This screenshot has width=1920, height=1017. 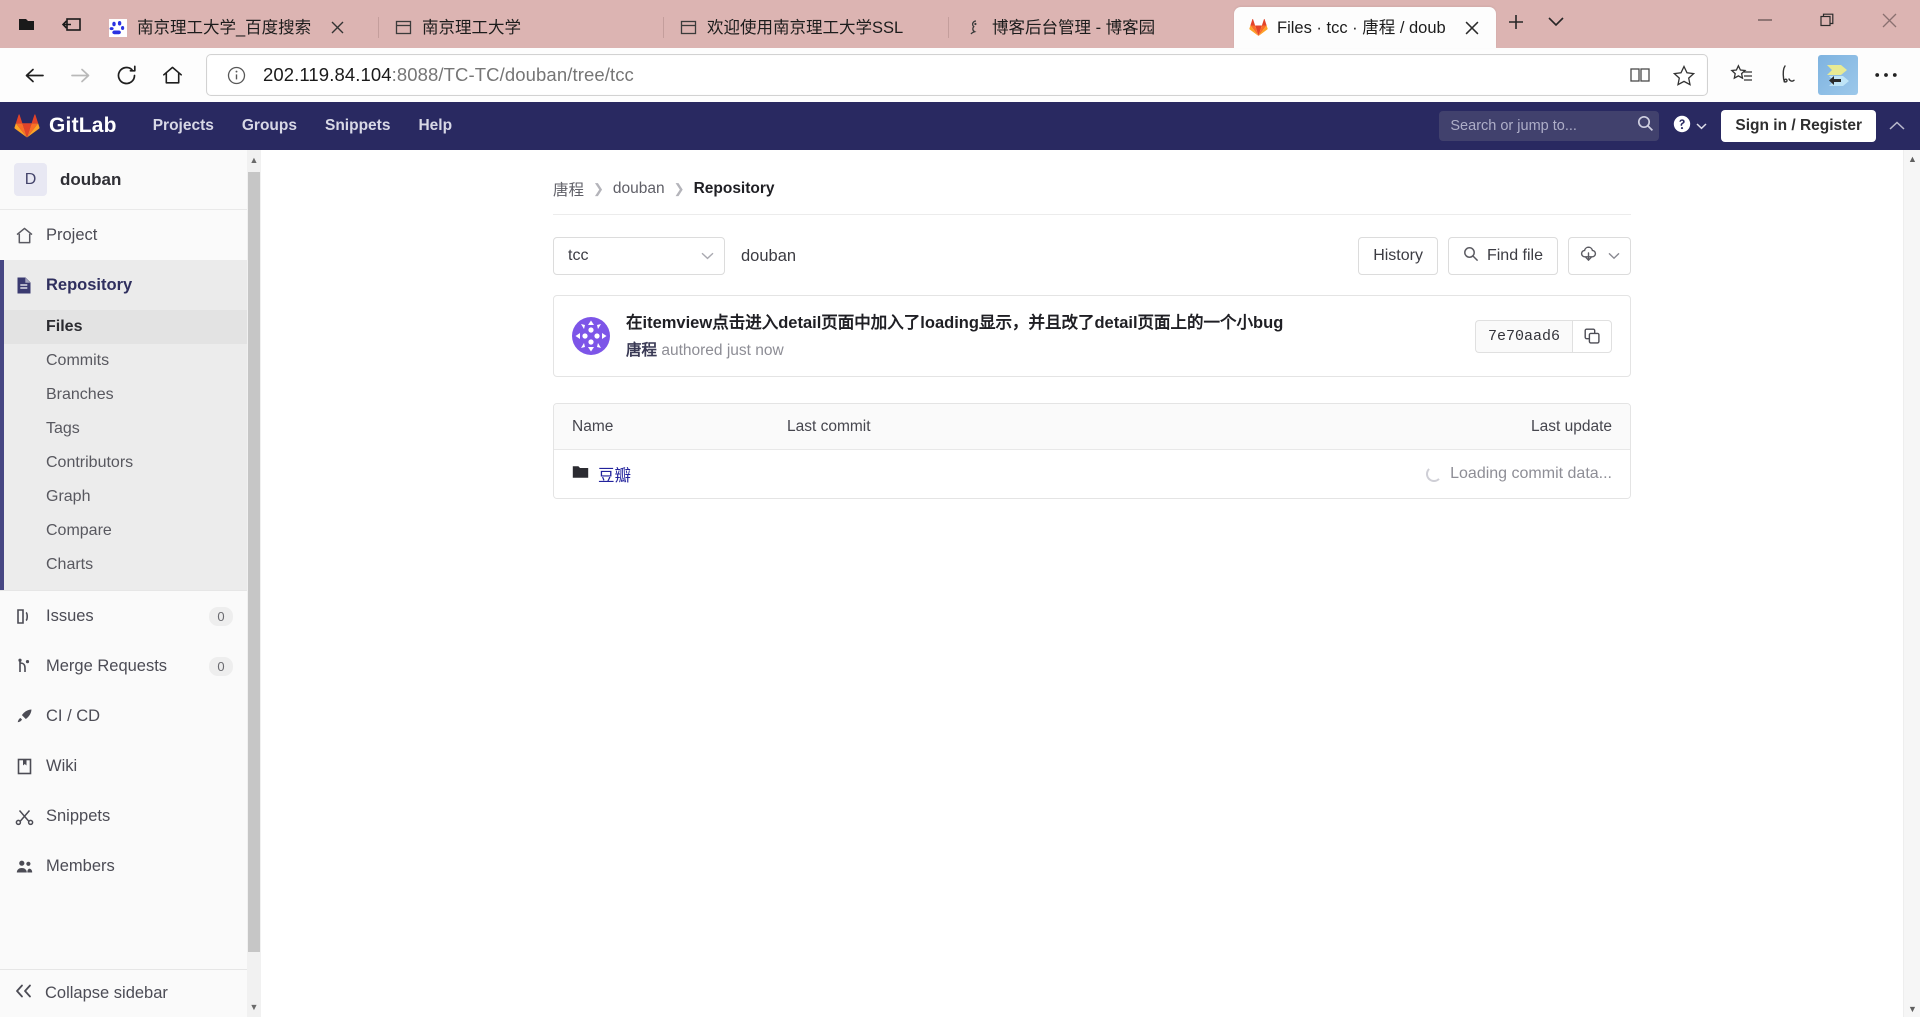 What do you see at coordinates (1640, 75) in the screenshot?
I see `reading-view-icon` at bounding box center [1640, 75].